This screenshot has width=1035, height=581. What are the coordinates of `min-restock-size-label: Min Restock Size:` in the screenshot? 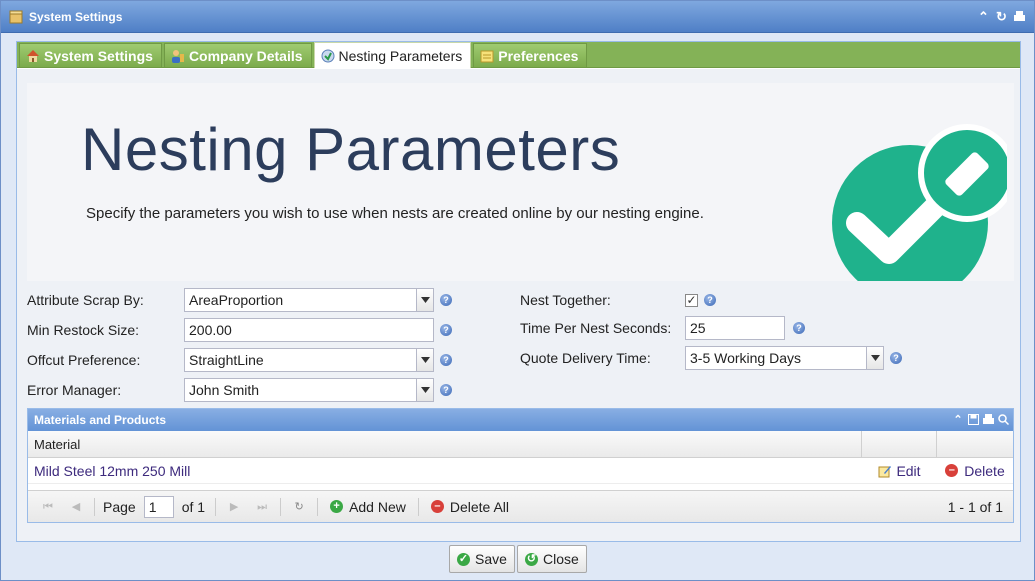 It's located at (83, 330).